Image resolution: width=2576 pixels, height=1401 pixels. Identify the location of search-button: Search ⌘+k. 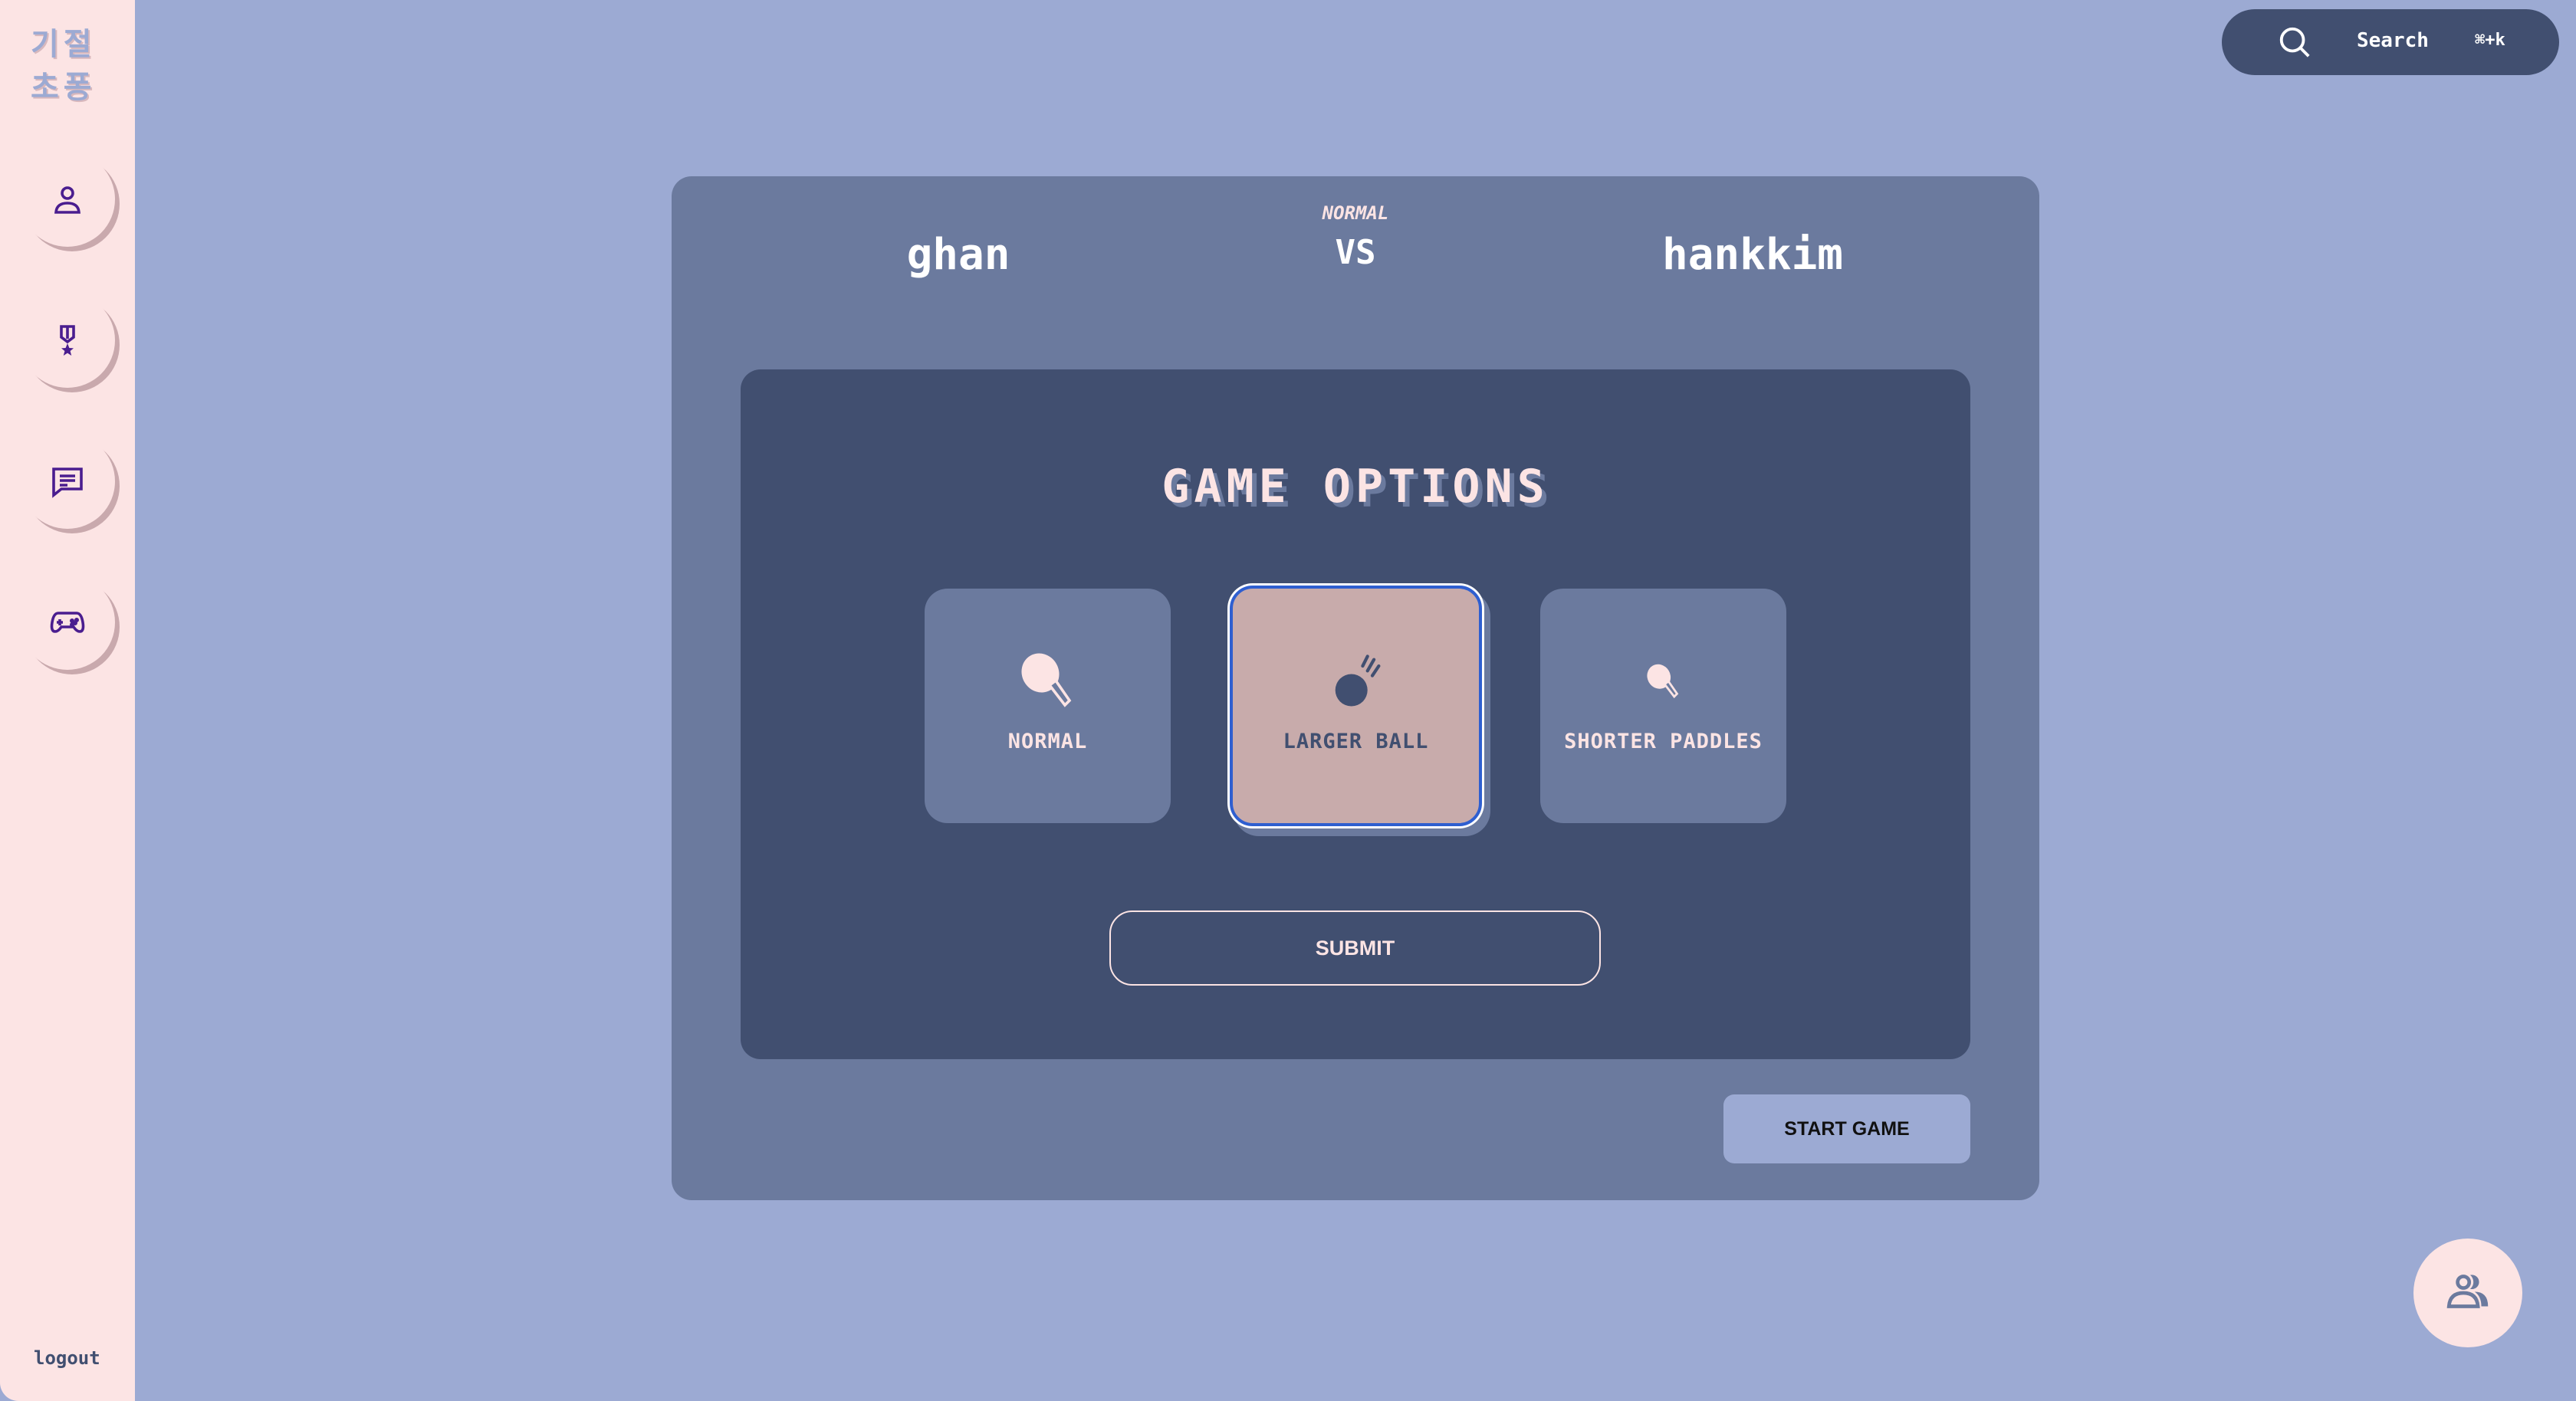
(2390, 42).